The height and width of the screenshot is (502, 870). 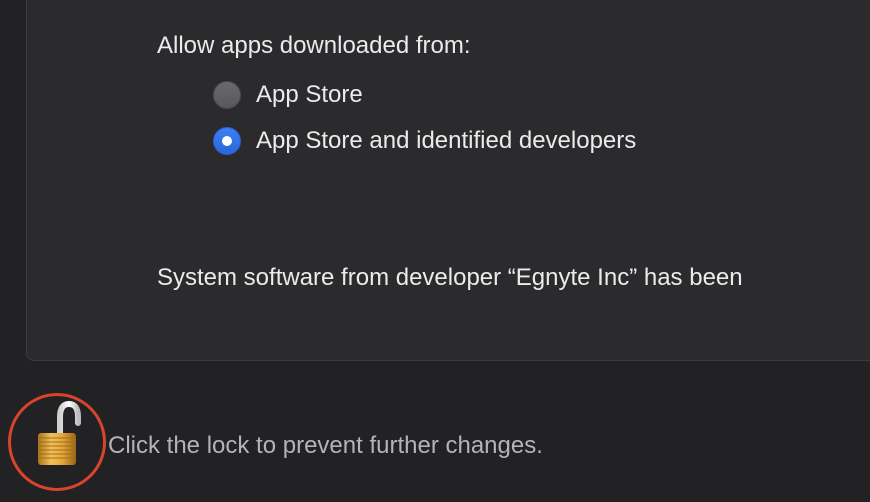 I want to click on radio-selected-dot, so click(x=227, y=141).